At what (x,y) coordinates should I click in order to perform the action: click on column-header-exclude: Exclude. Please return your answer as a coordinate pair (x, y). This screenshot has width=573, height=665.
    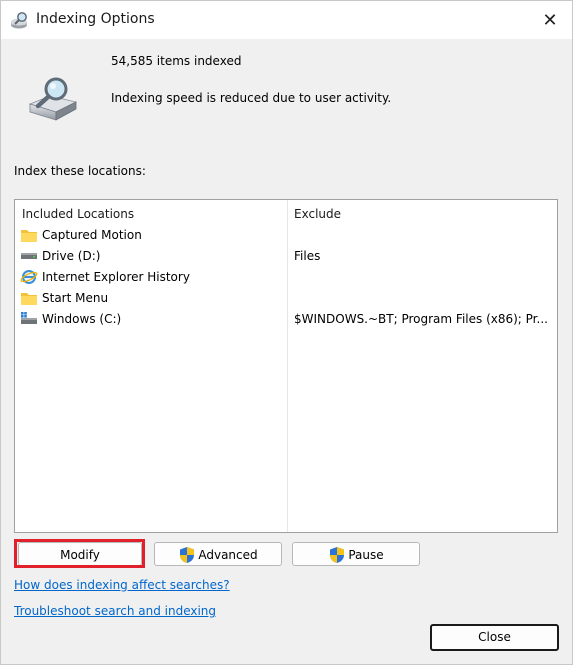
    Looking at the image, I should click on (317, 214).